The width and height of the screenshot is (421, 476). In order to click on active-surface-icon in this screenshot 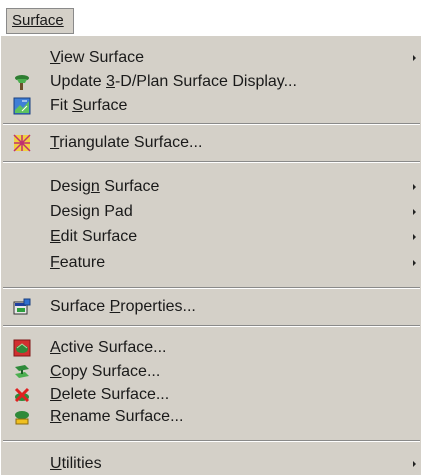, I will do `click(22, 348)`.